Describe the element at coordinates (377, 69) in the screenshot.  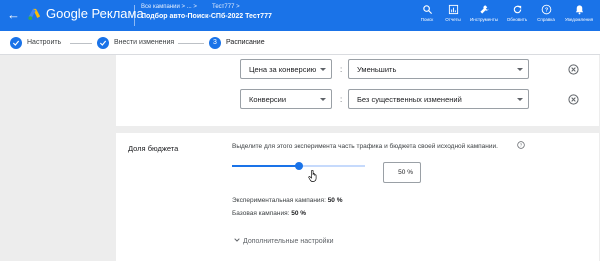
I see `direction-select-value: Уменьшить` at that location.